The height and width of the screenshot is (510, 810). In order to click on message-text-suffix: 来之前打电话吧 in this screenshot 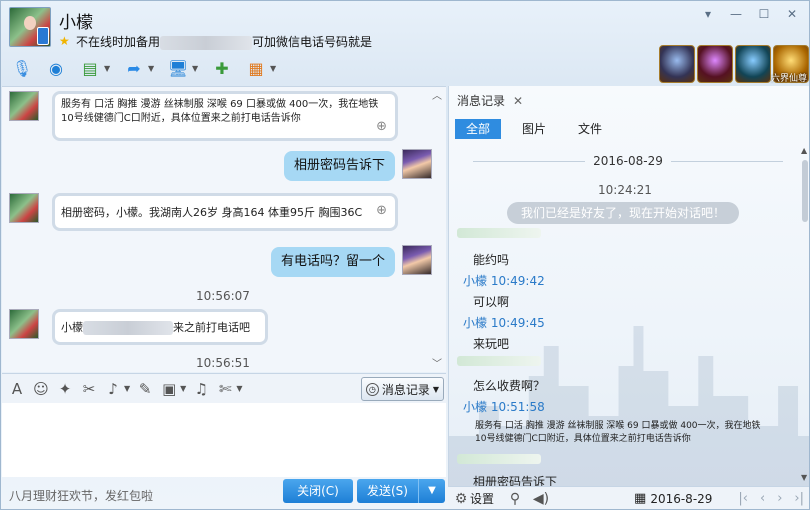, I will do `click(211, 327)`.